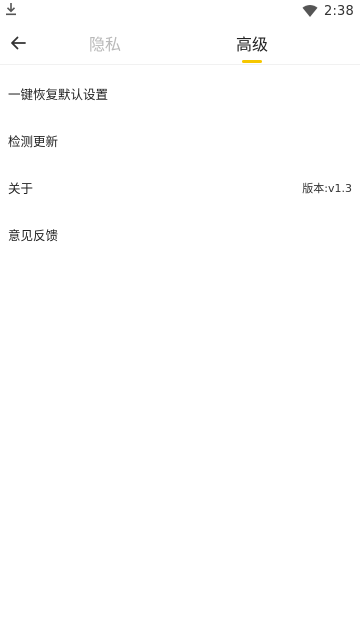 This screenshot has height=640, width=360. I want to click on version-value: 版本:v1.3, so click(327, 188).